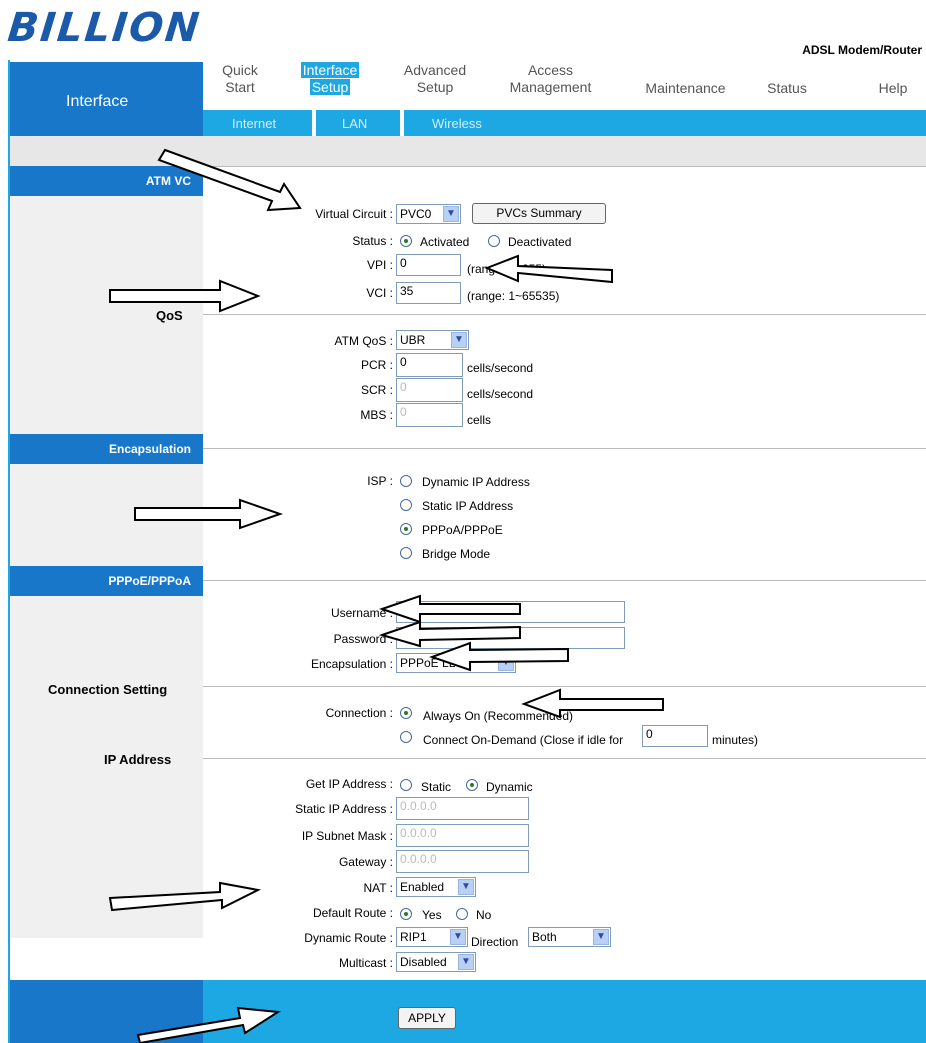  Describe the element at coordinates (365, 963) in the screenshot. I see `multicast-label: Multicast :` at that location.